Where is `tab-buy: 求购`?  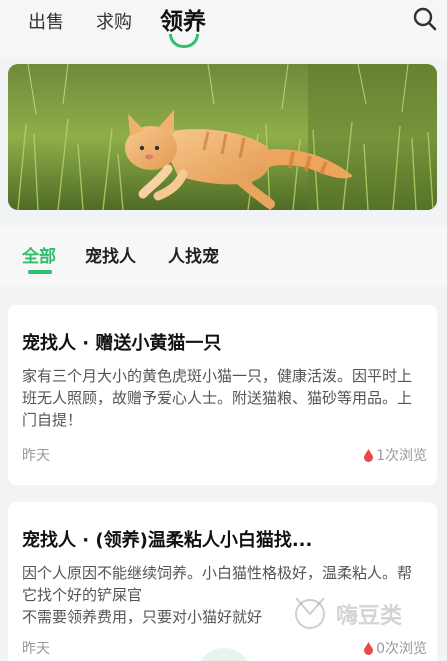 tab-buy: 求购 is located at coordinates (114, 21).